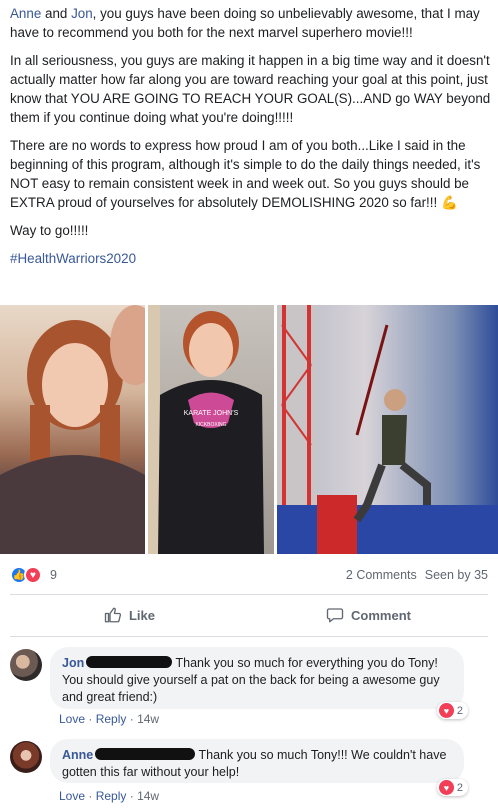  What do you see at coordinates (211, 413) in the screenshot?
I see `shirt-text-1: KARATE JOHN'S` at bounding box center [211, 413].